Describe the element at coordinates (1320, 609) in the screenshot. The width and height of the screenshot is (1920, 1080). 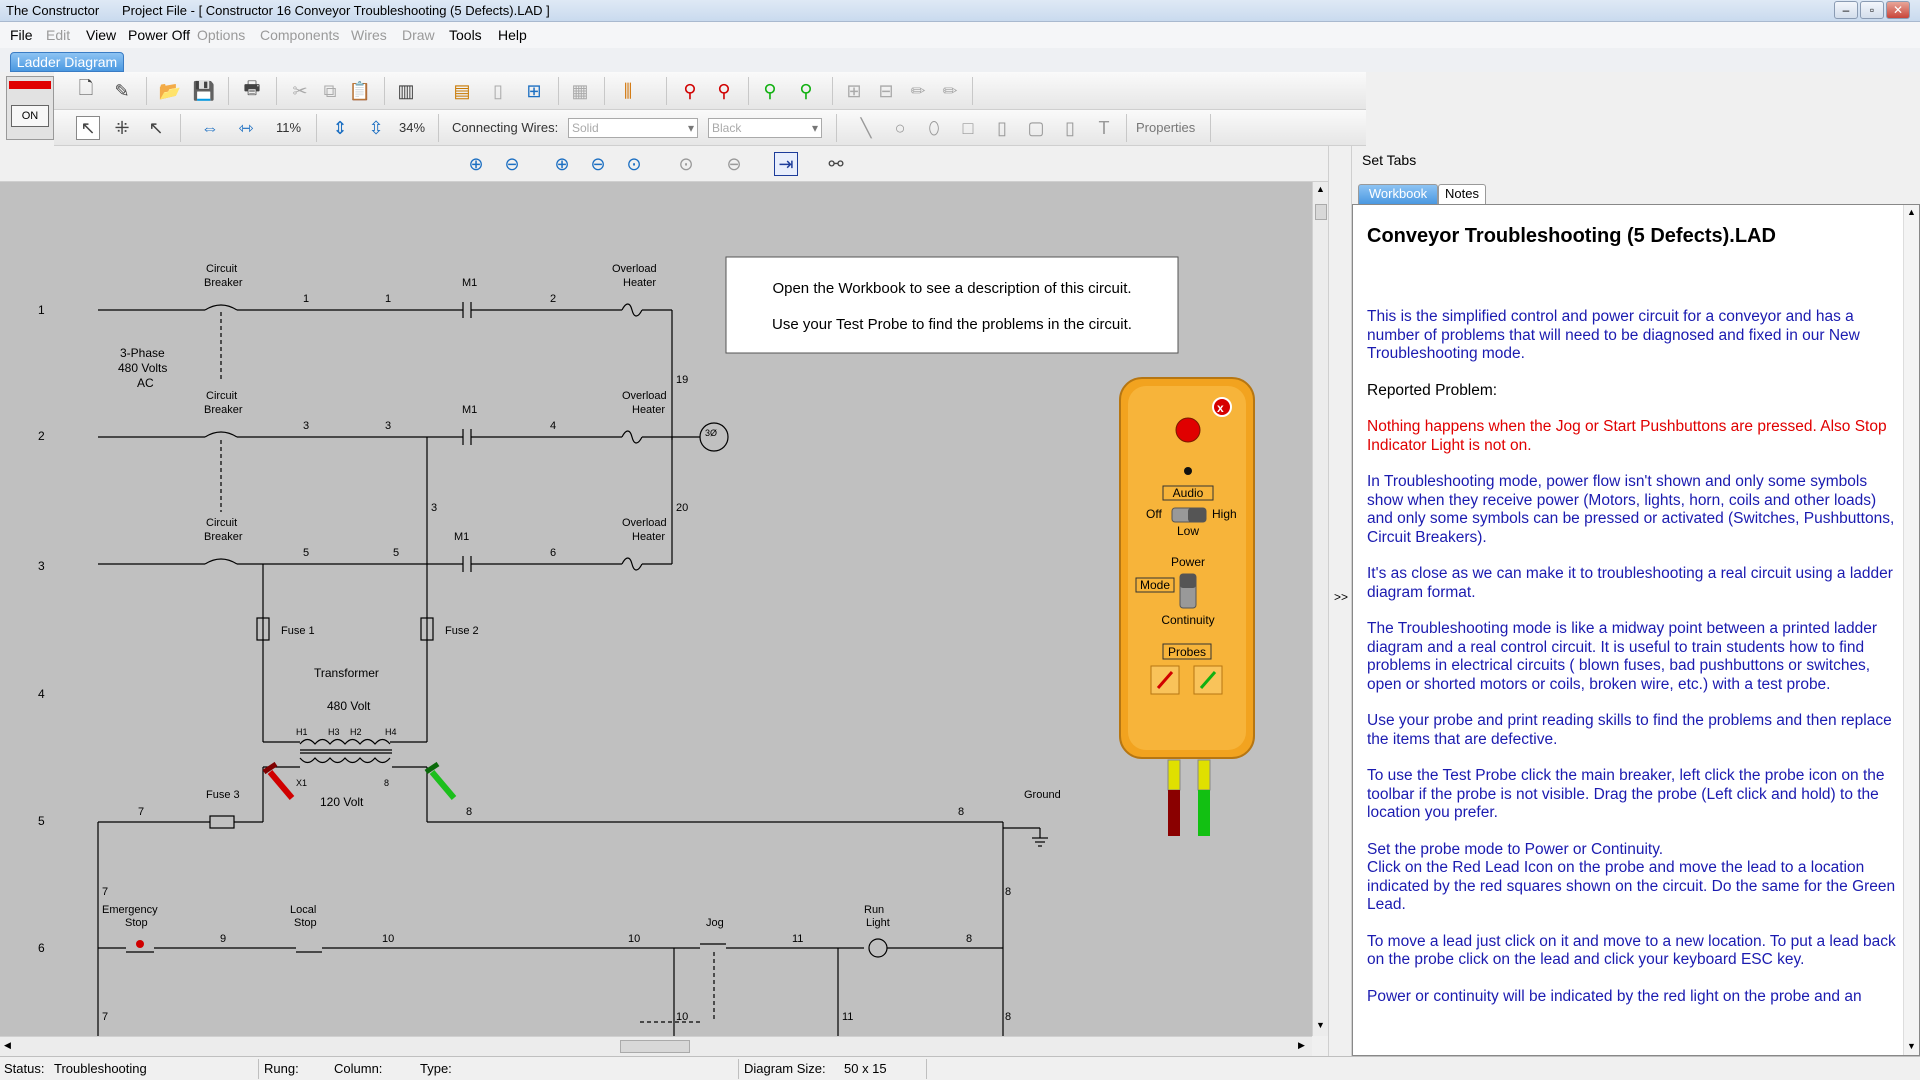
I see `canvas-vertical-scrollbar: ▲ ▼` at that location.